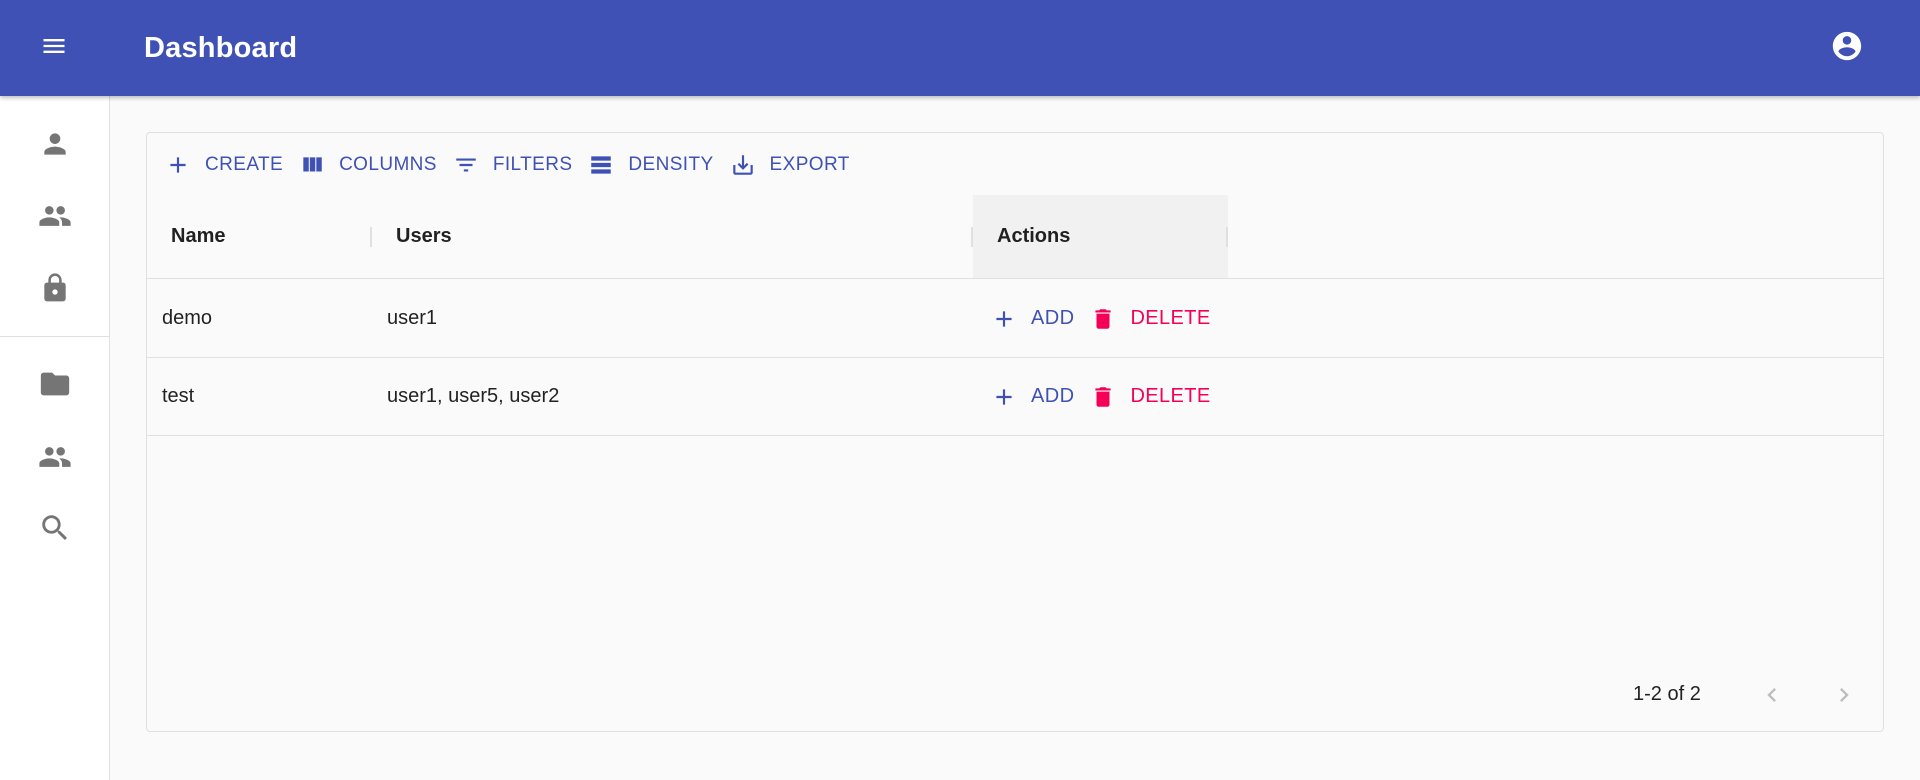  I want to click on column-header-label: Users, so click(424, 236).